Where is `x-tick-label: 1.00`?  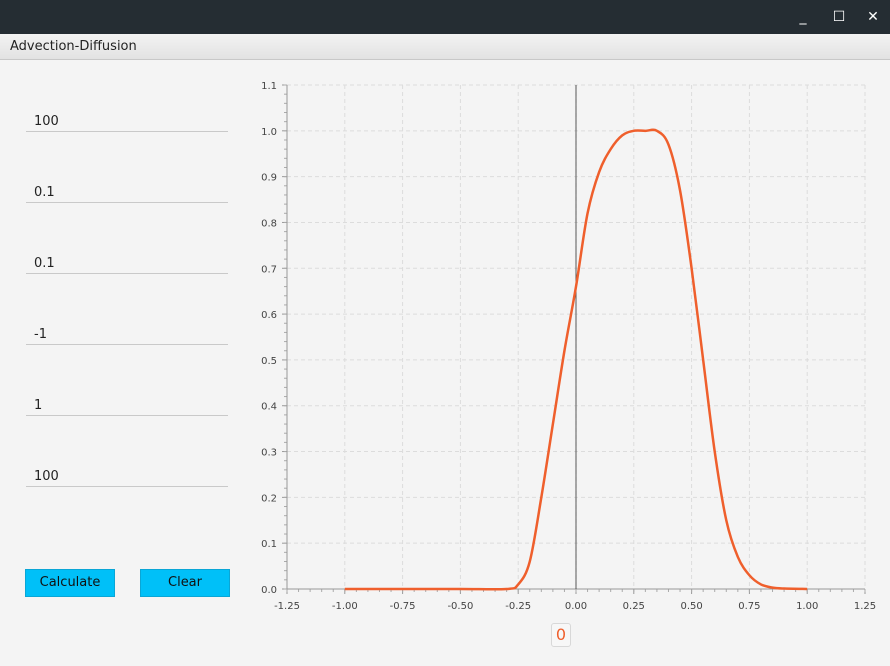 x-tick-label: 1.00 is located at coordinates (807, 606).